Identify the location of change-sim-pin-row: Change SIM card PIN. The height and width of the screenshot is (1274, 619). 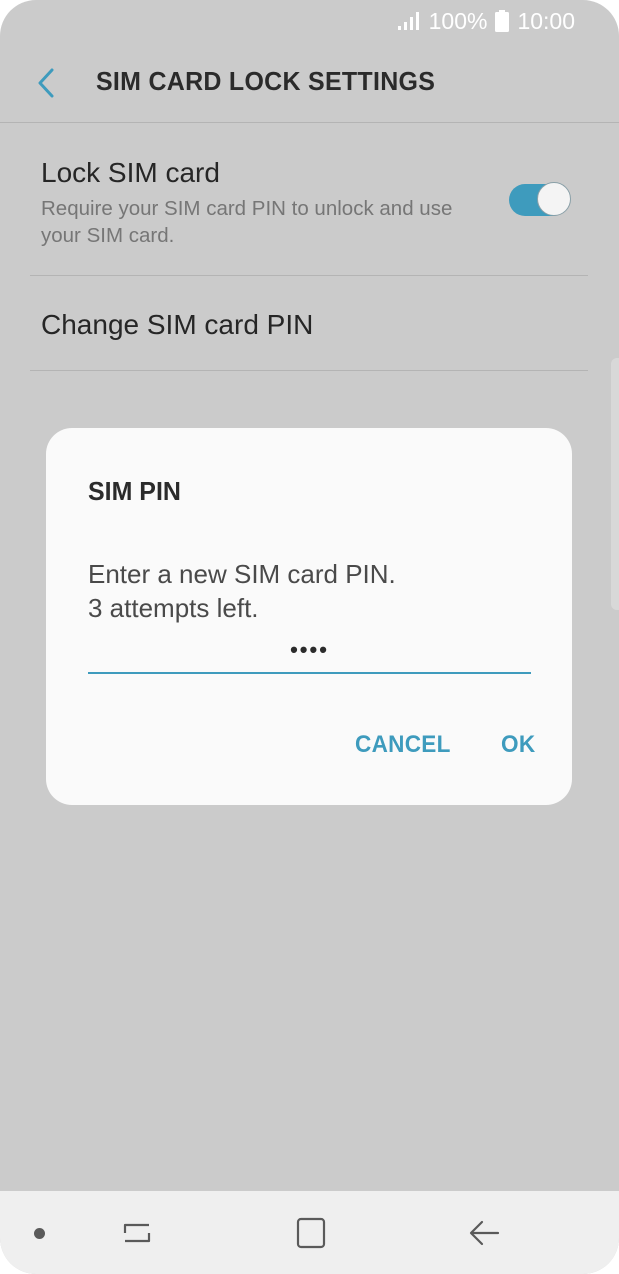
(309, 323).